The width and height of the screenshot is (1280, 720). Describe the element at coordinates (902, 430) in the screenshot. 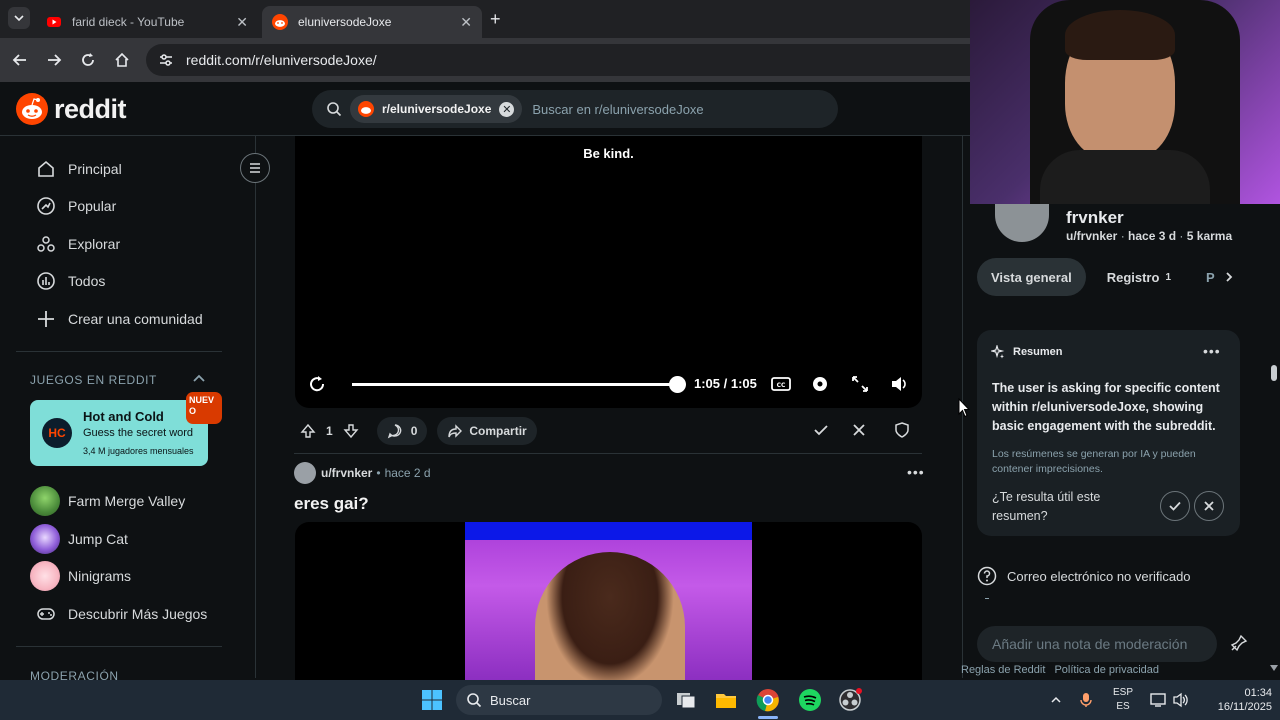

I see `shield-icon` at that location.